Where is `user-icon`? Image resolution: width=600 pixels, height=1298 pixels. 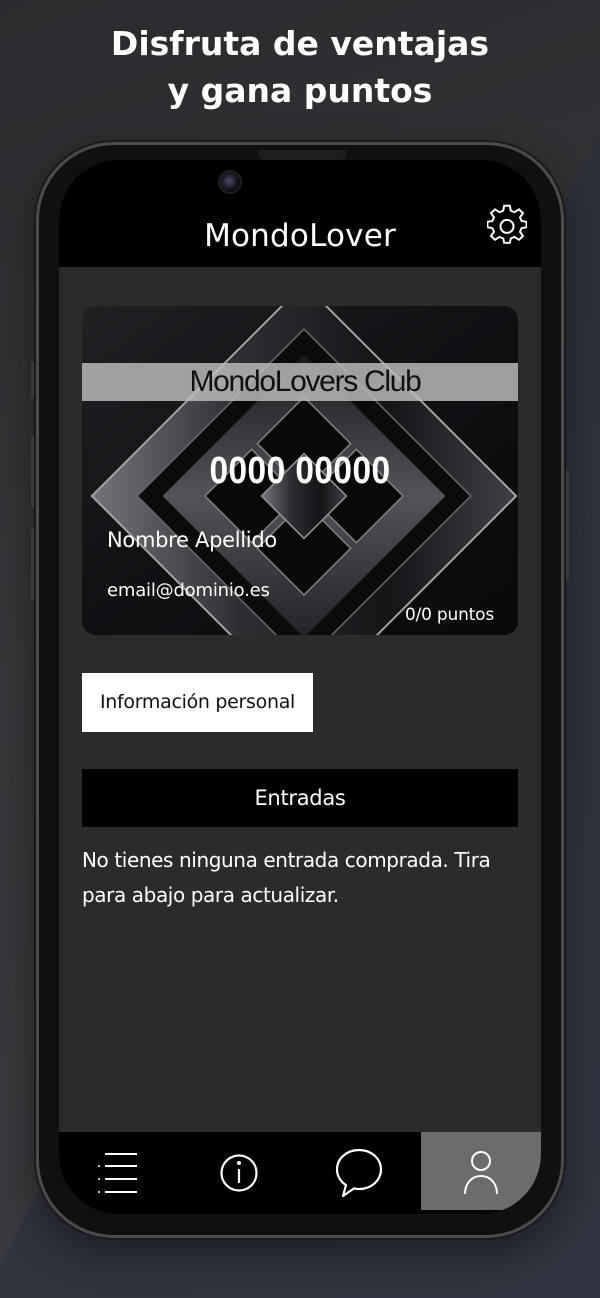
user-icon is located at coordinates (481, 1173).